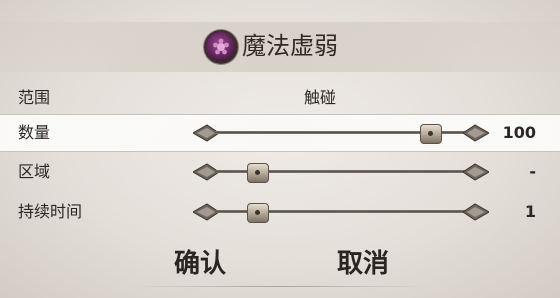 This screenshot has width=560, height=298. What do you see at coordinates (50, 211) in the screenshot?
I see `duration-label: 持续时间` at bounding box center [50, 211].